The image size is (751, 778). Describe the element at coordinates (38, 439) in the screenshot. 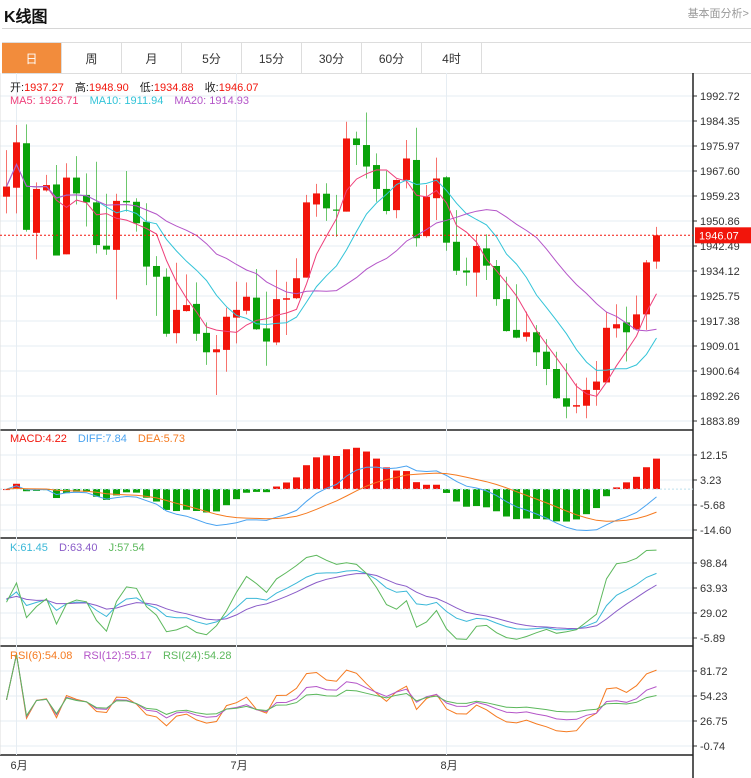

I see `macd-legend-value: MACD:4.22` at that location.